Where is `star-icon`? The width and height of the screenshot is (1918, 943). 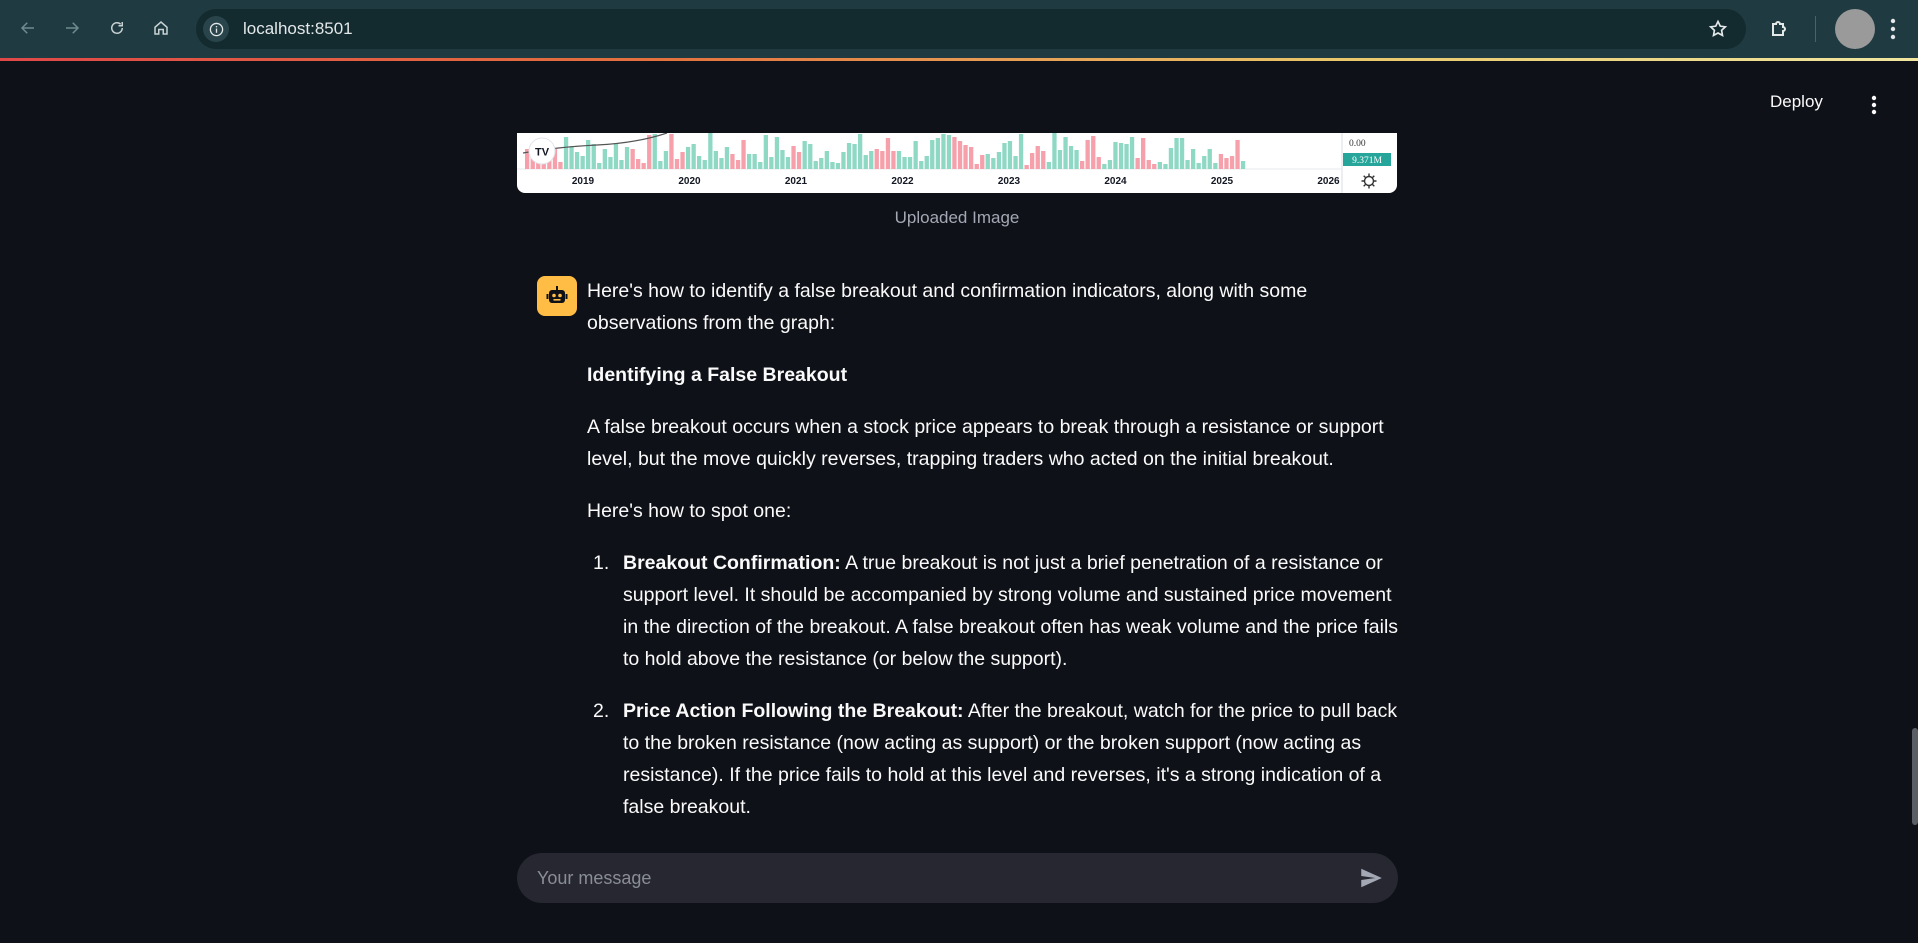
star-icon is located at coordinates (1718, 29).